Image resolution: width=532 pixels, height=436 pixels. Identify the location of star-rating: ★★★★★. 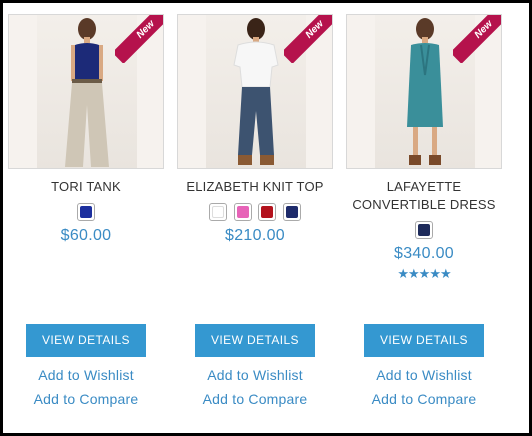
(424, 274).